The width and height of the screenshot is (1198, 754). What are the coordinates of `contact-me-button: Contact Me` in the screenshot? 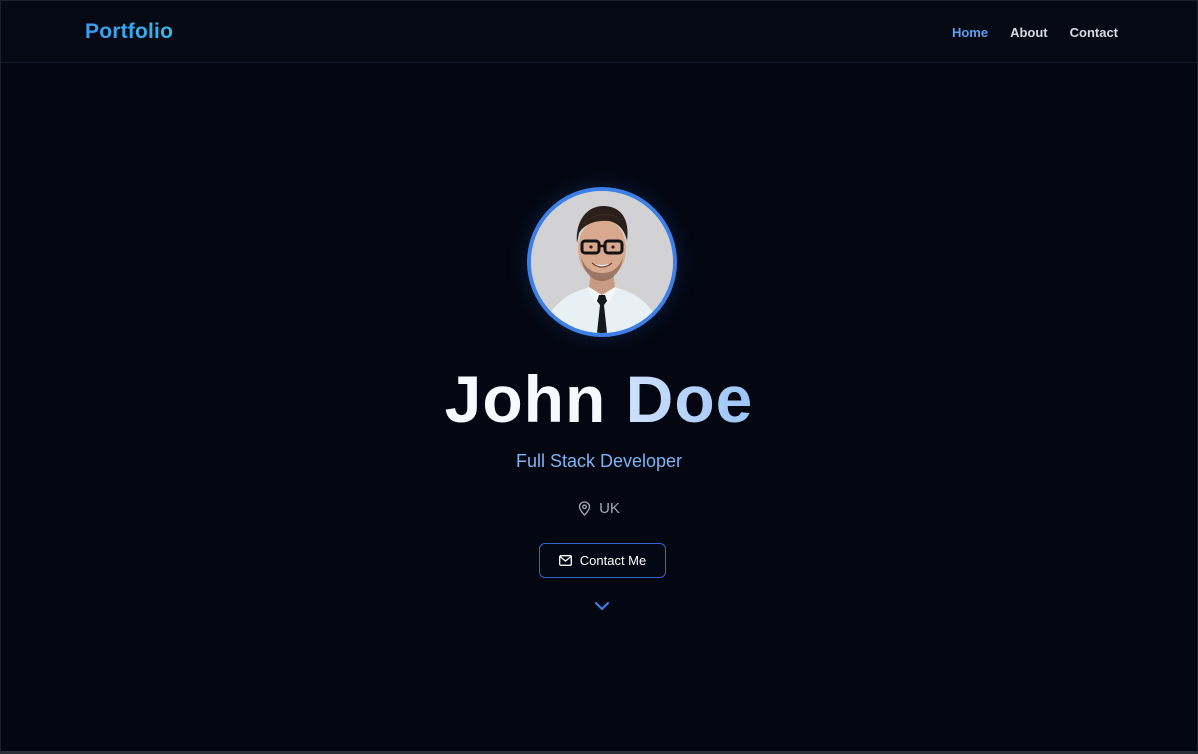 It's located at (602, 560).